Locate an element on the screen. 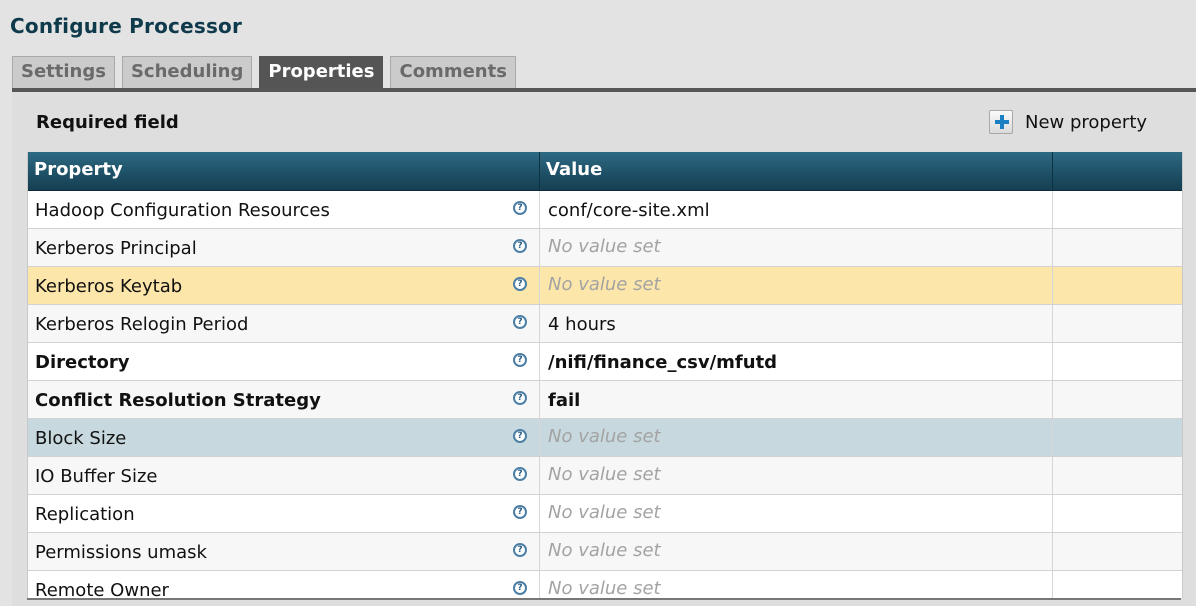 The height and width of the screenshot is (606, 1196). tab-scheduling: Scheduling is located at coordinates (187, 72).